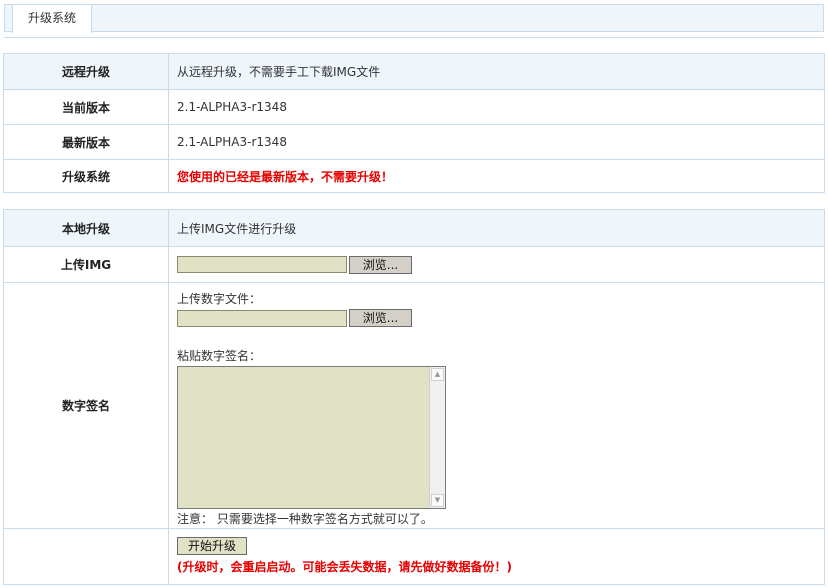 This screenshot has width=828, height=588. What do you see at coordinates (496, 71) in the screenshot?
I see `remote-upgrade-desc: 从远程升级，不需要手工下载IMG文件` at bounding box center [496, 71].